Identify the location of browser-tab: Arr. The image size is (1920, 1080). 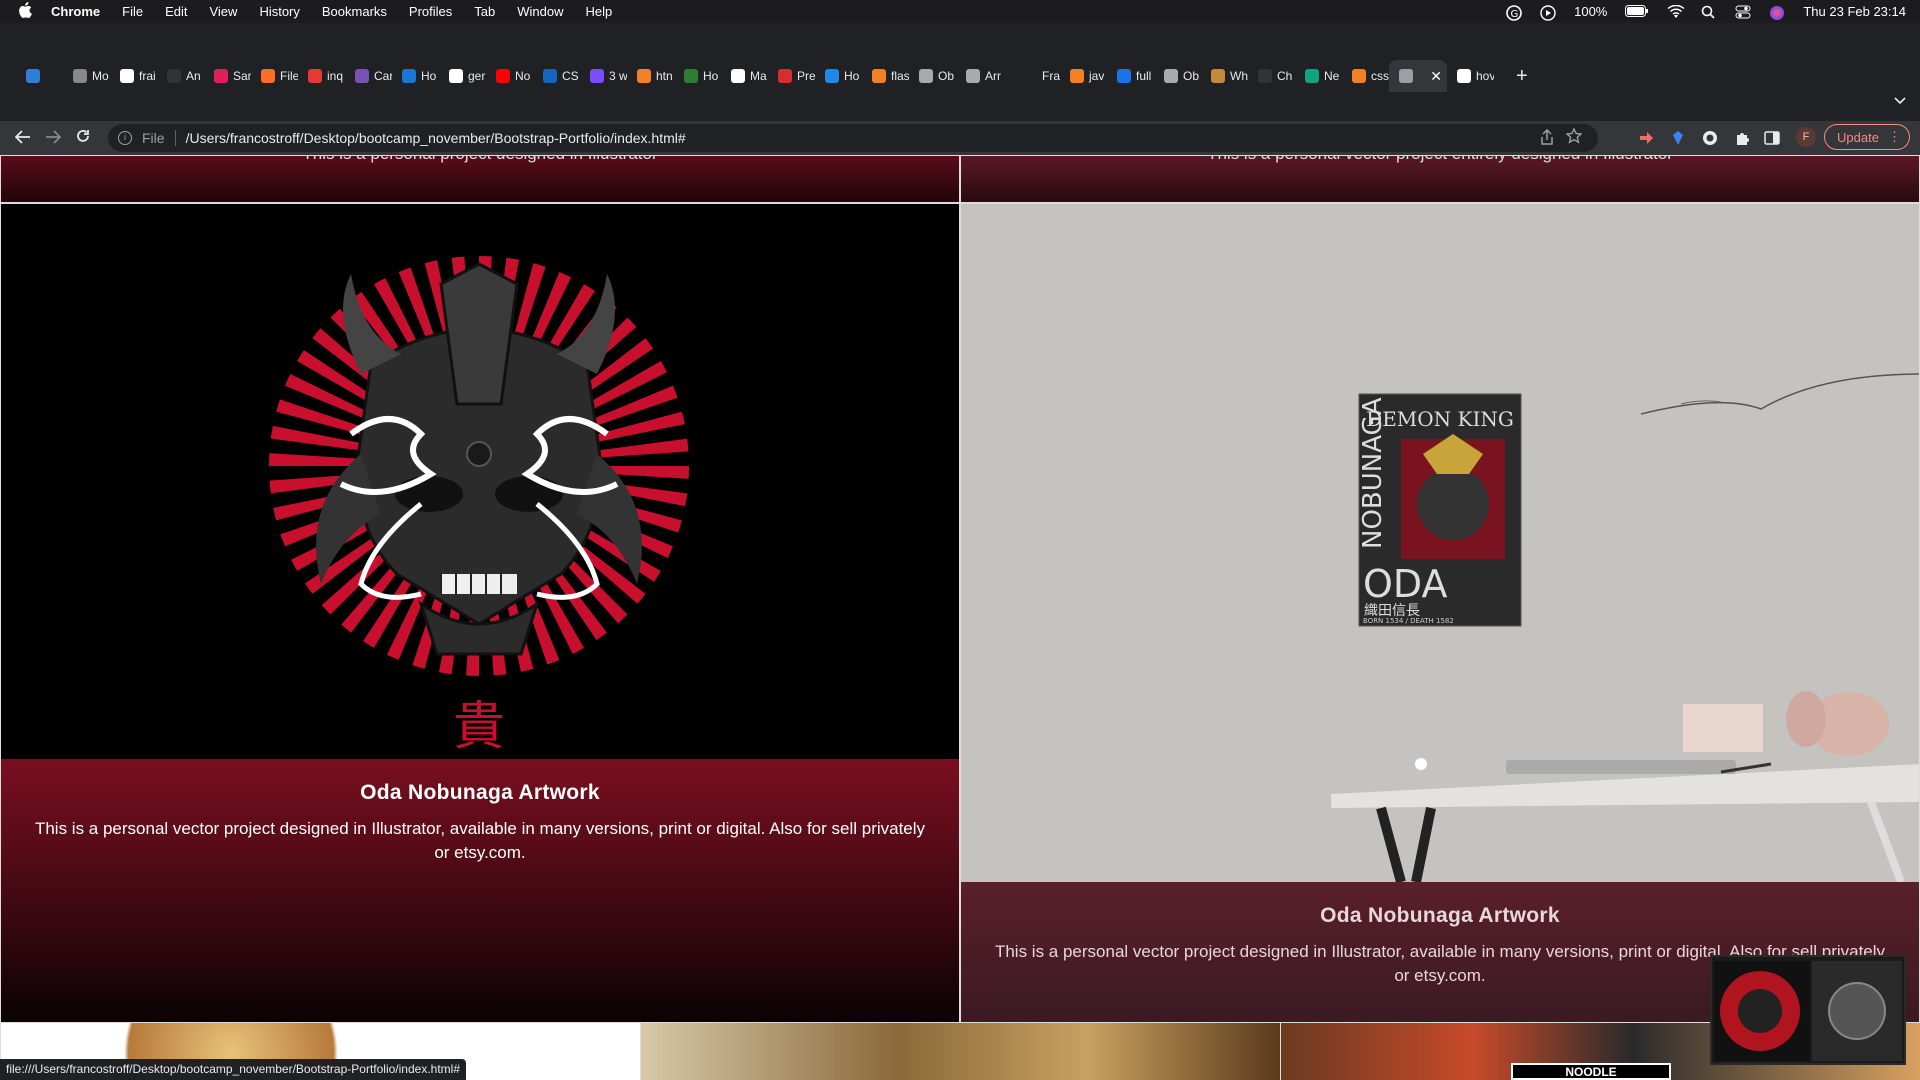
(979, 76).